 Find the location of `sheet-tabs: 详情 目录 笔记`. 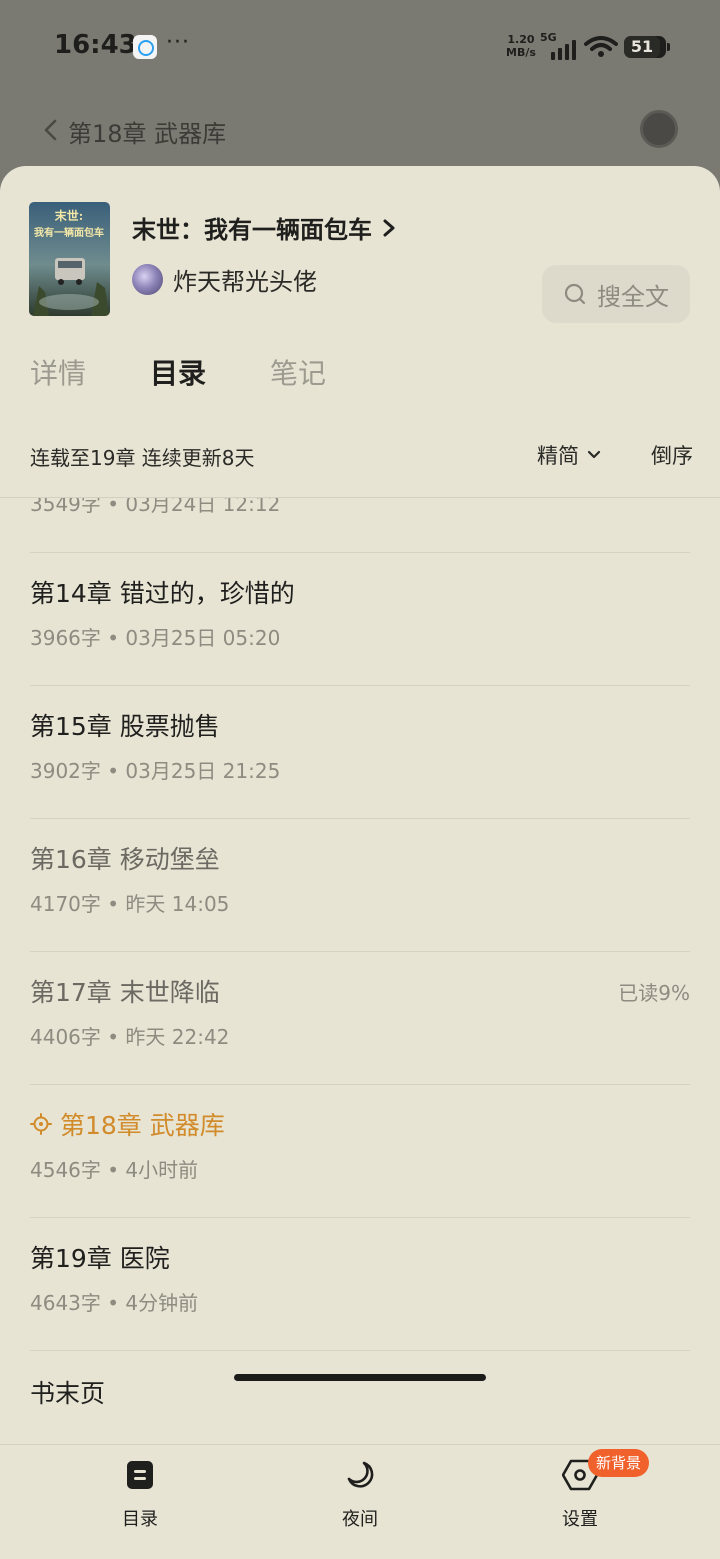

sheet-tabs: 详情 目录 笔记 is located at coordinates (178, 372).